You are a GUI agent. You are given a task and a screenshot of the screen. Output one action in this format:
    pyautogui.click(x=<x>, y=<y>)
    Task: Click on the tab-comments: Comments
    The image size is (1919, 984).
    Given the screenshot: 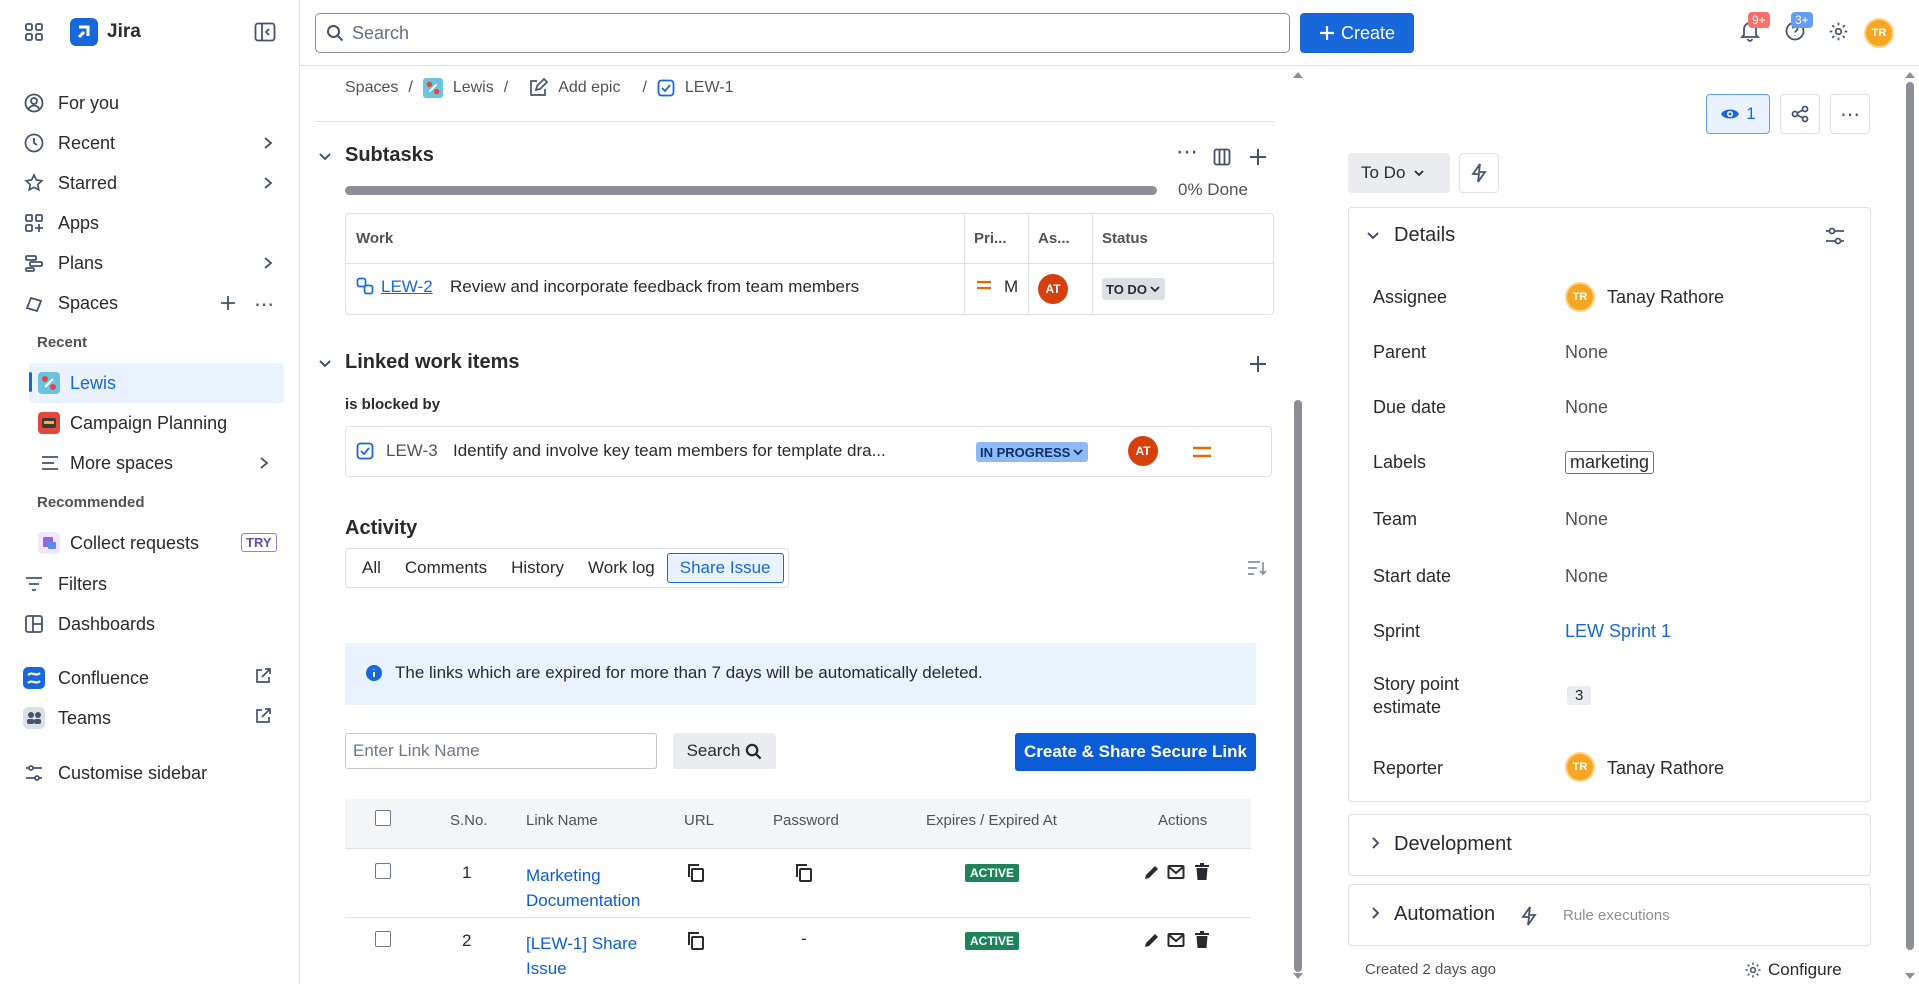 What is the action you would take?
    pyautogui.click(x=446, y=568)
    